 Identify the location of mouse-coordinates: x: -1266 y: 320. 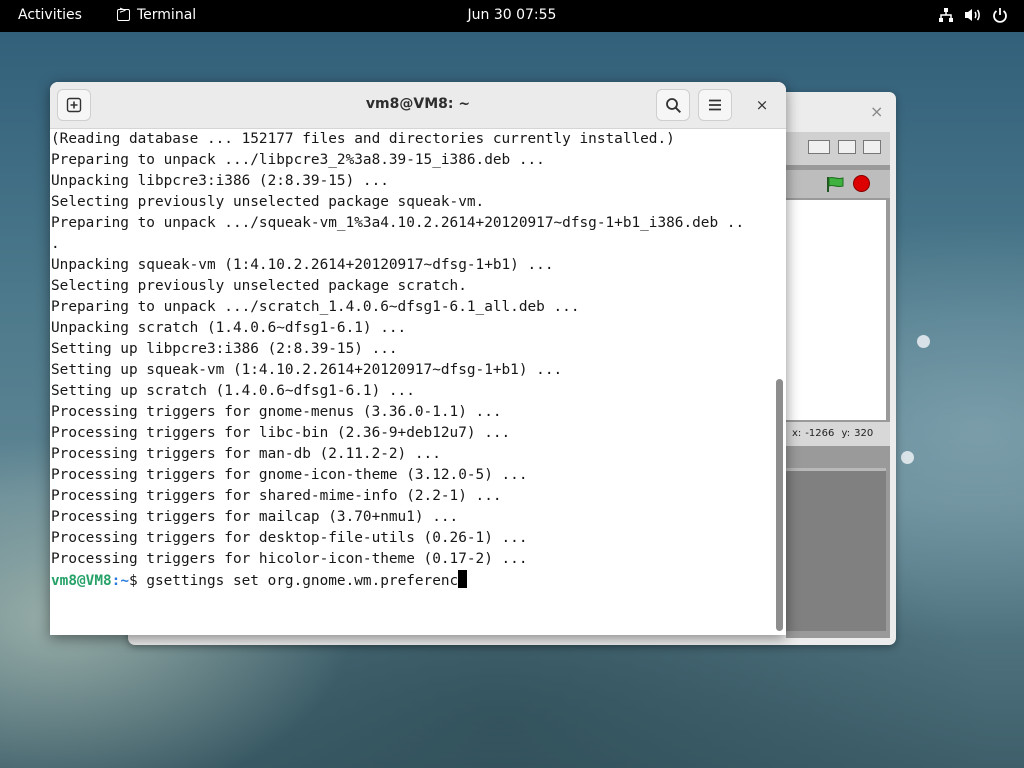
(838, 434).